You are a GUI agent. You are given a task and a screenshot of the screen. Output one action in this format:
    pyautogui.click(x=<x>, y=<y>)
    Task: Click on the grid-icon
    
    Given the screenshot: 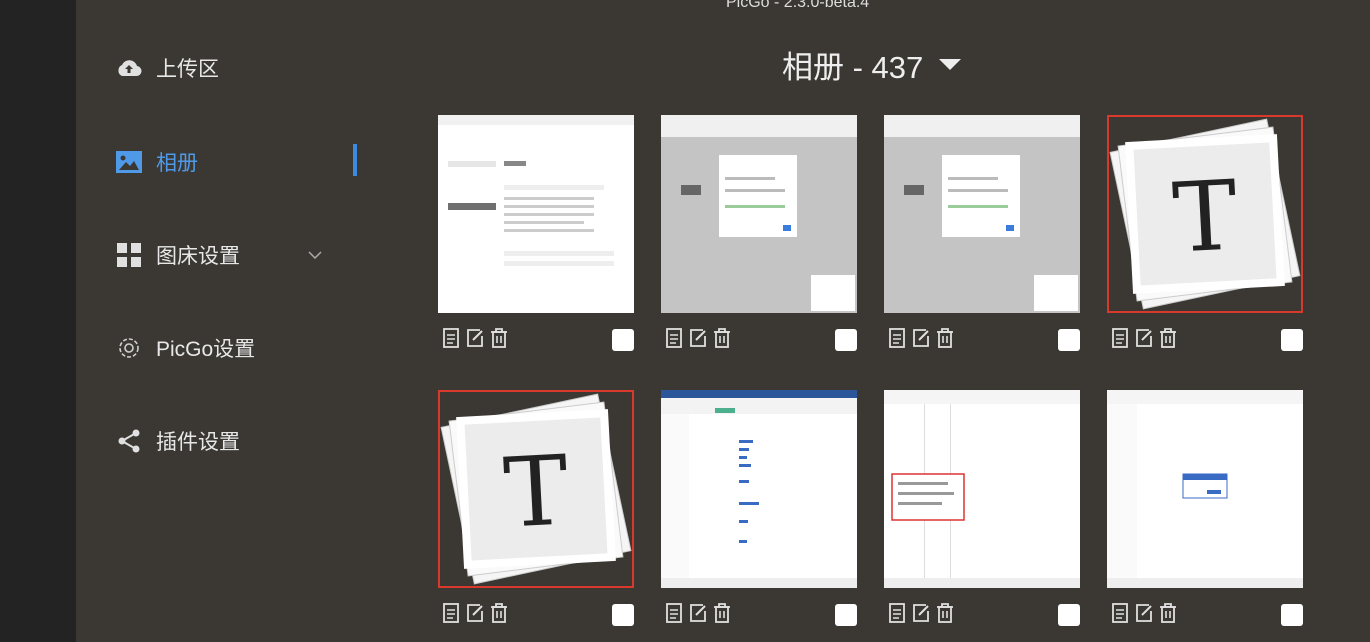 What is the action you would take?
    pyautogui.click(x=129, y=255)
    